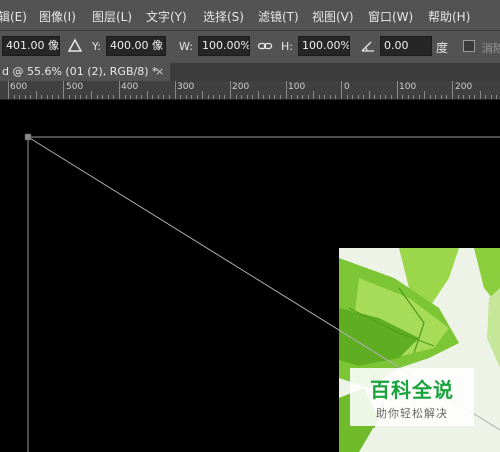 The width and height of the screenshot is (500, 452). Describe the element at coordinates (412, 390) in the screenshot. I see `watermark-title: 百科全说` at that location.